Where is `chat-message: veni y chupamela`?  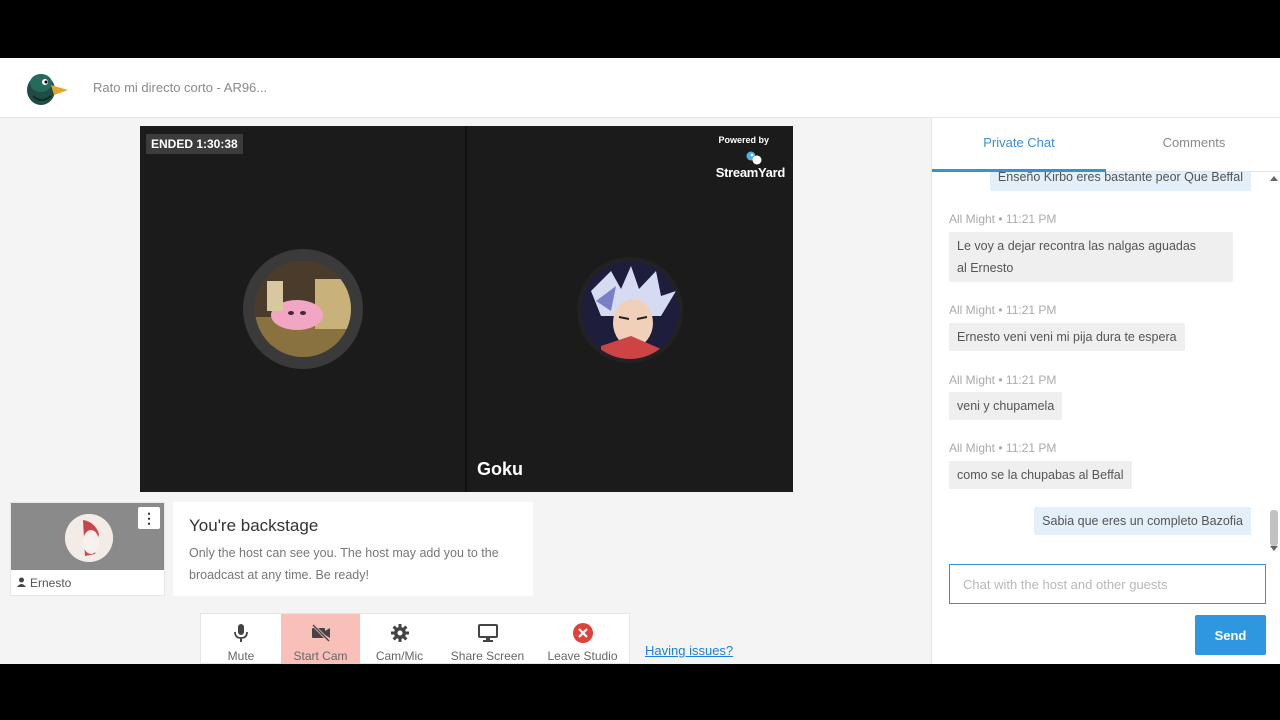 chat-message: veni y chupamela is located at coordinates (1006, 406).